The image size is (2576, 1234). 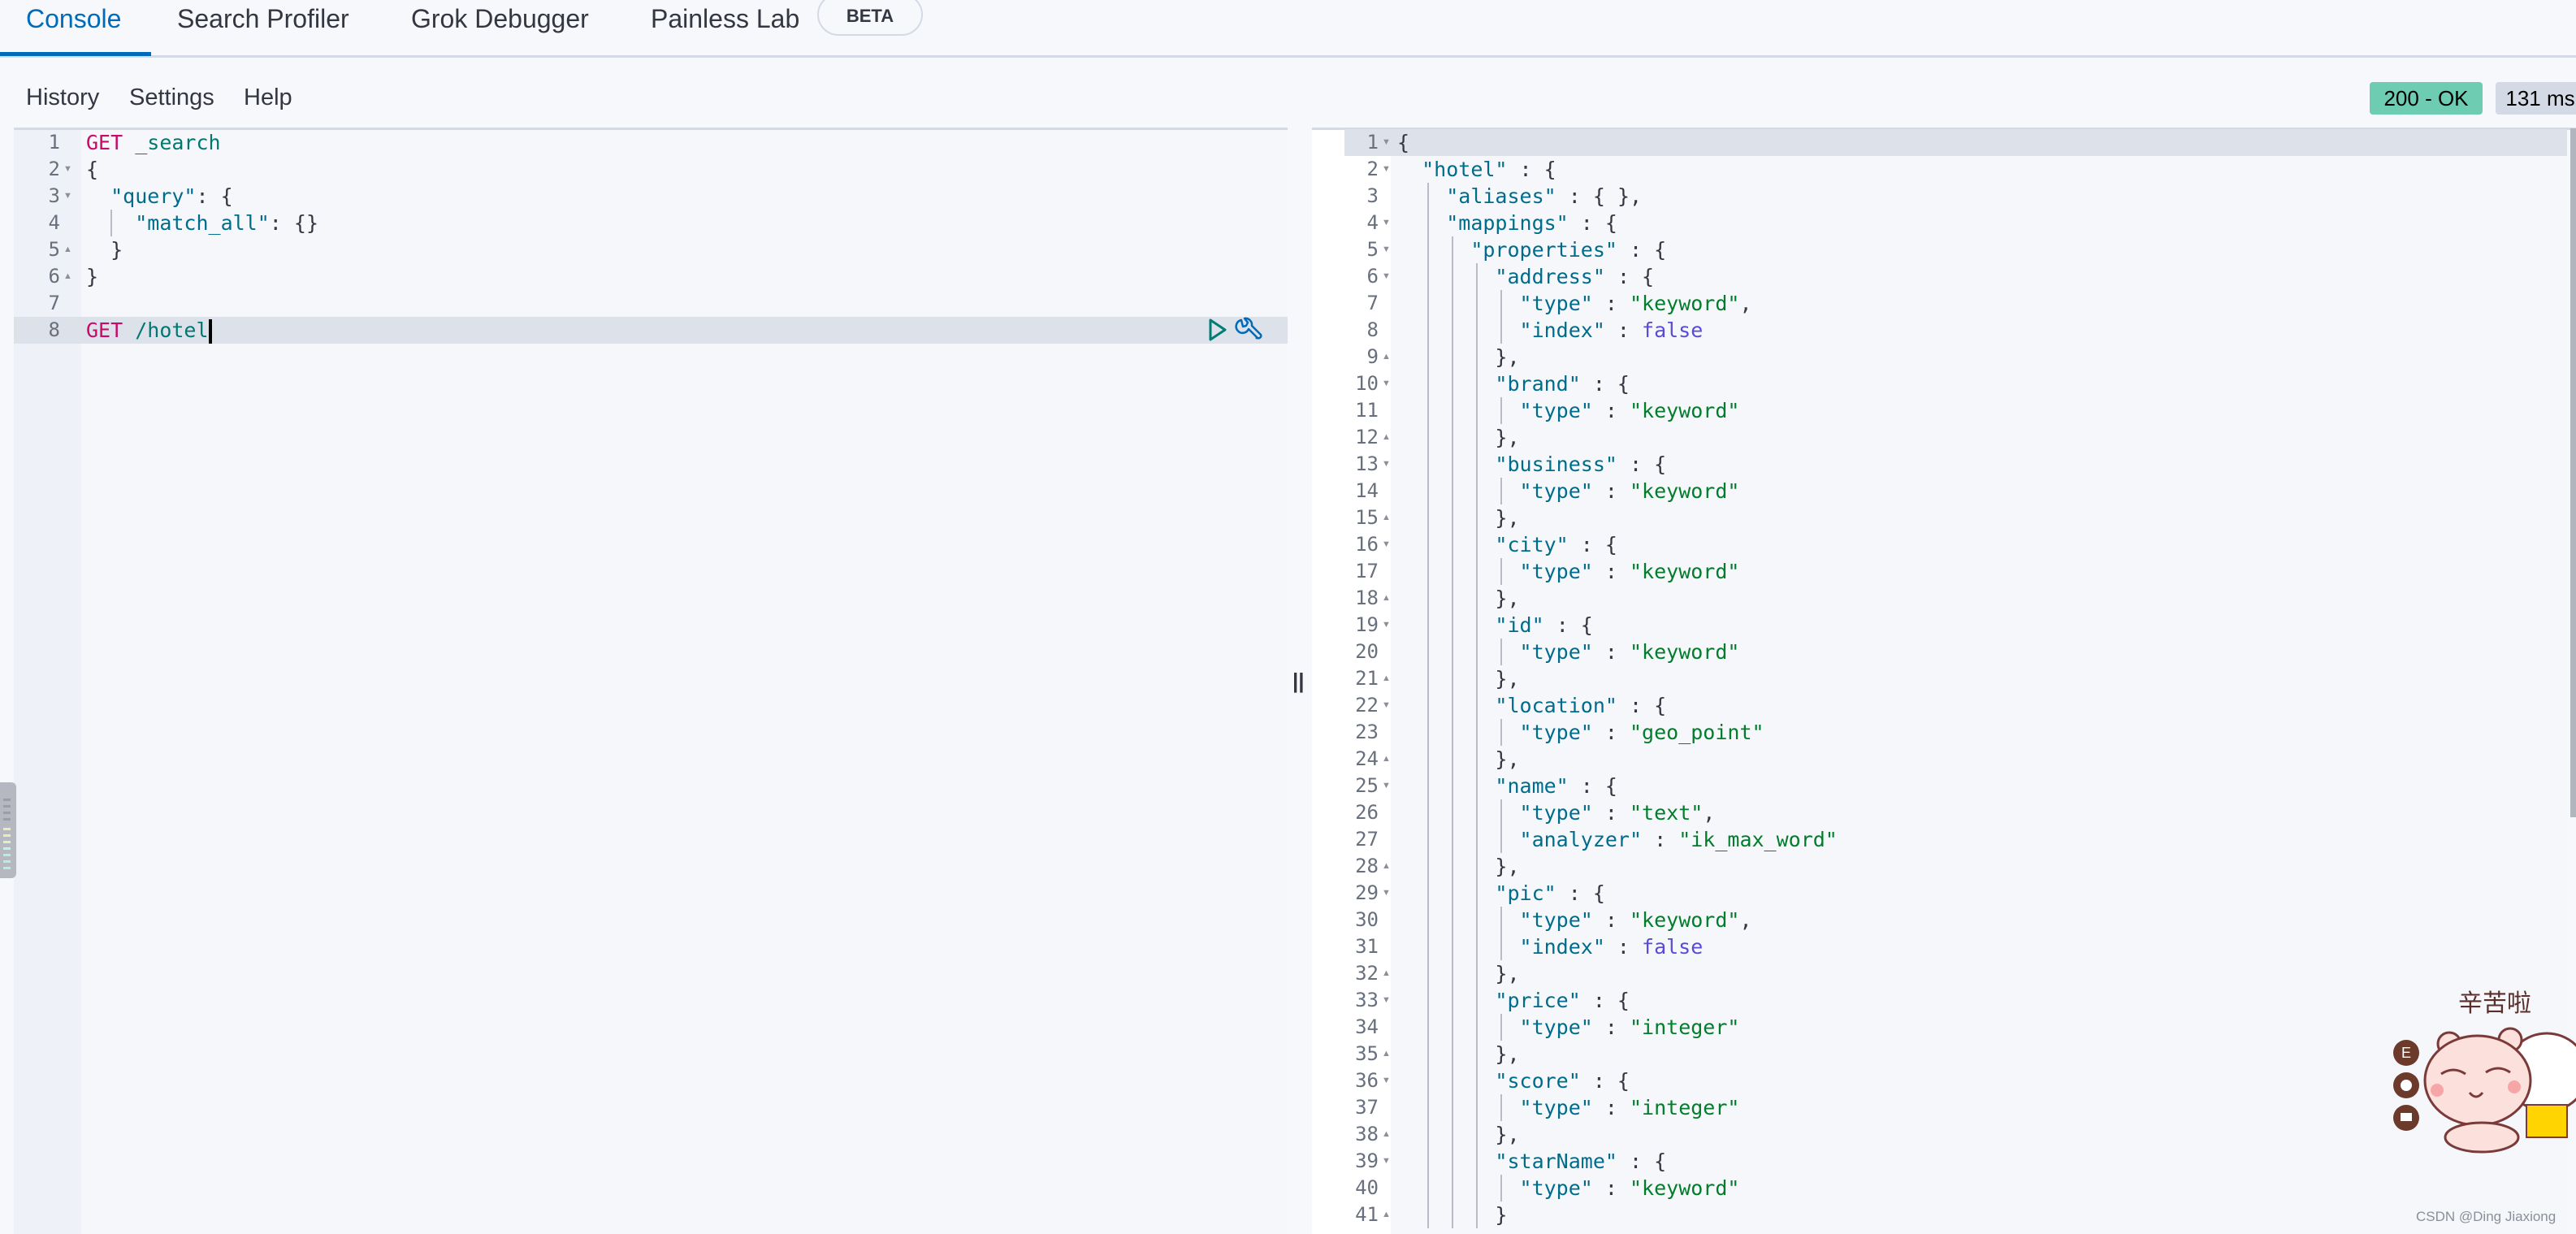 What do you see at coordinates (1513, 1001) in the screenshot?
I see `code-line: "price" : {` at bounding box center [1513, 1001].